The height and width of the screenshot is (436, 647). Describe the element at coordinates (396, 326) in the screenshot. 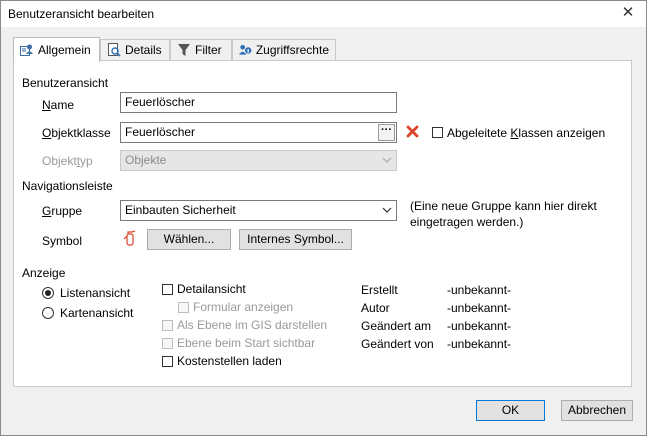

I see `meta-geaendert-am-key: Geändert am` at that location.